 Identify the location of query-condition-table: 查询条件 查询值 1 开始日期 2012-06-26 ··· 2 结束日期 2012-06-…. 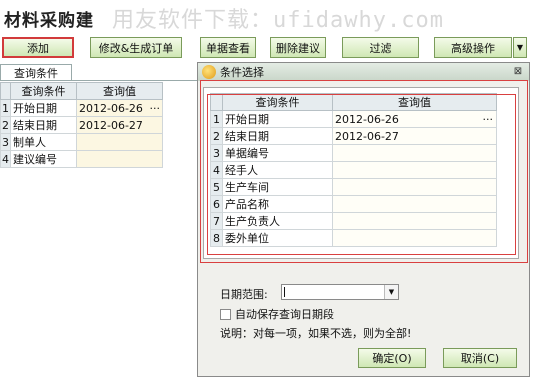
(81, 125).